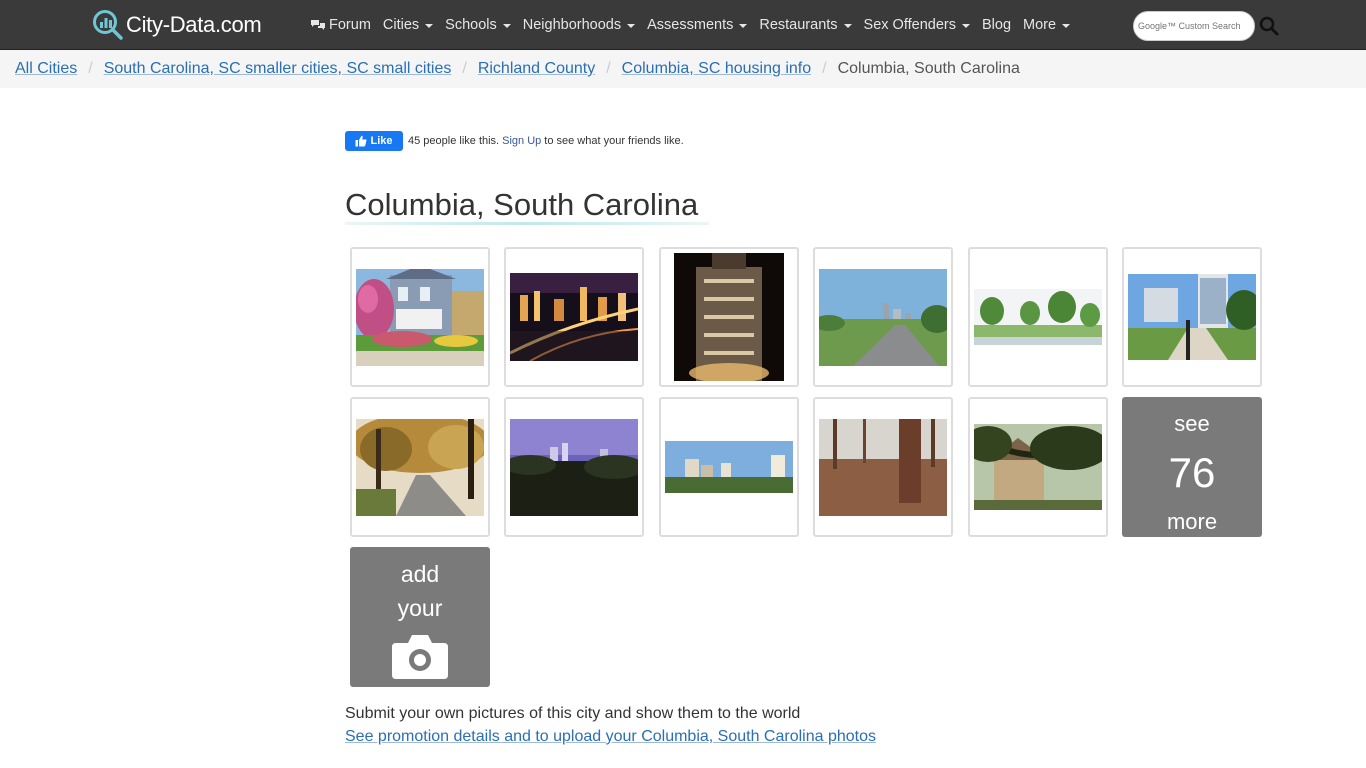 Image resolution: width=1366 pixels, height=768 pixels. What do you see at coordinates (536, 69) in the screenshot?
I see `breadcrumb-county: Richland County` at bounding box center [536, 69].